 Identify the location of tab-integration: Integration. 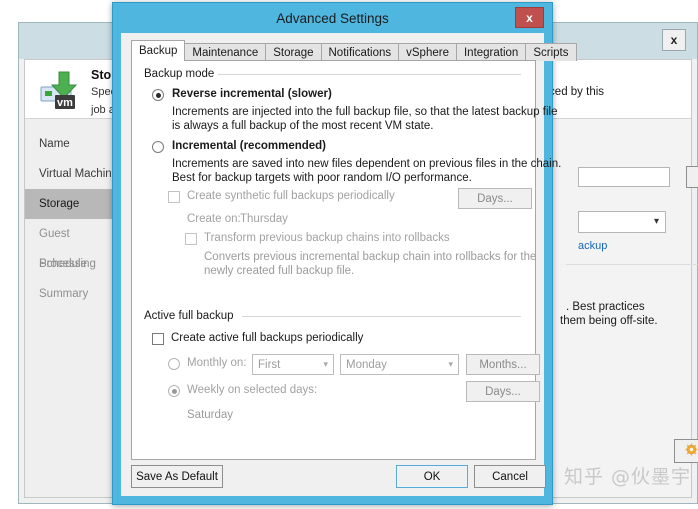
(491, 52).